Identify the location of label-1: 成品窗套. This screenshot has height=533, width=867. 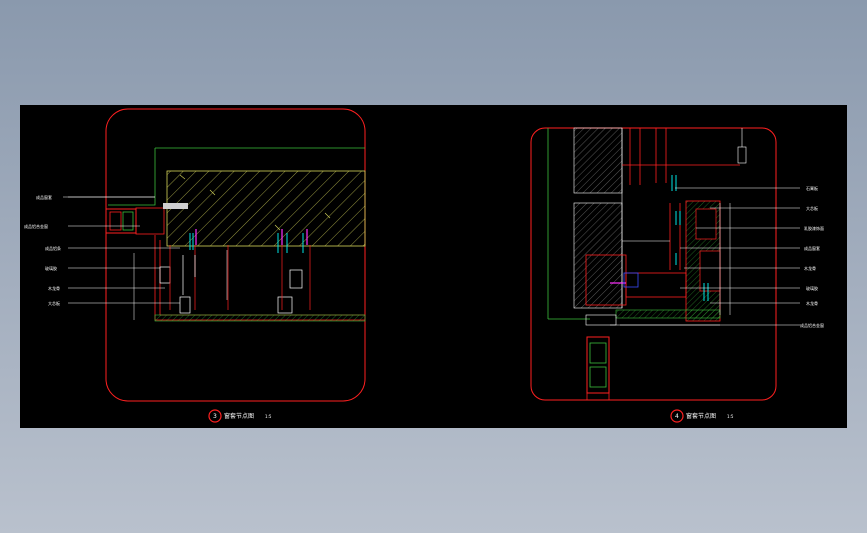
(44, 197).